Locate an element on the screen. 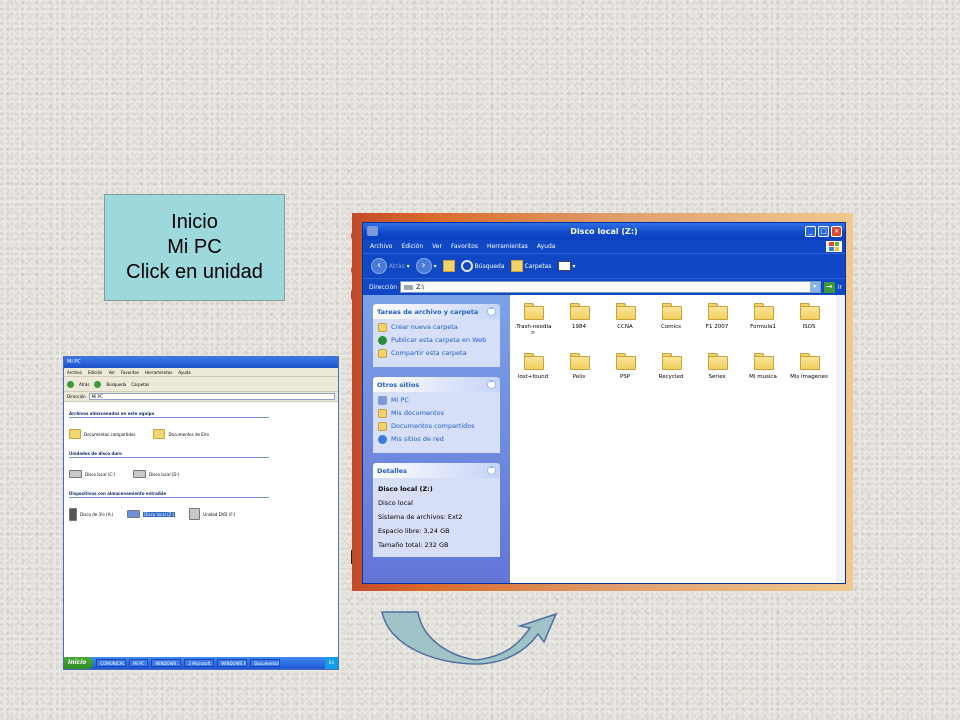 The height and width of the screenshot is (720, 960). search-label: Búsqueda is located at coordinates (489, 266).